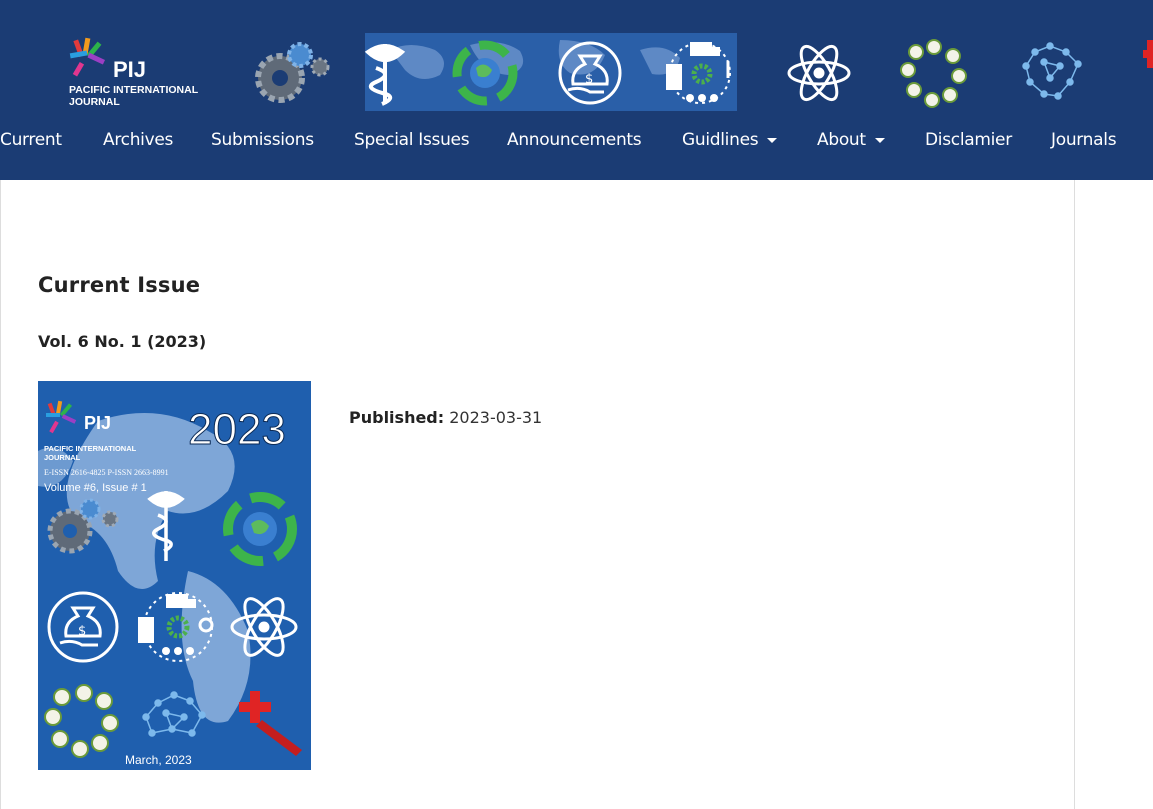  I want to click on nav-item-current: Current, so click(31, 140).